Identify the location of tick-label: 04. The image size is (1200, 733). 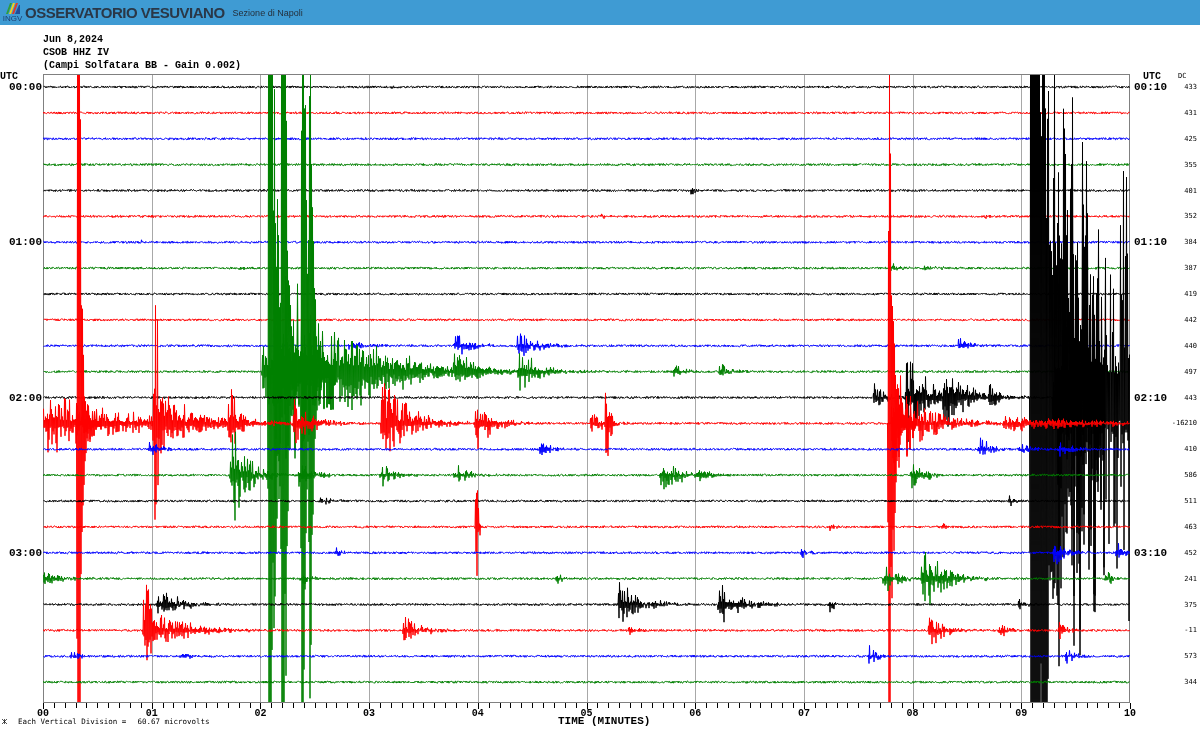
(477, 711).